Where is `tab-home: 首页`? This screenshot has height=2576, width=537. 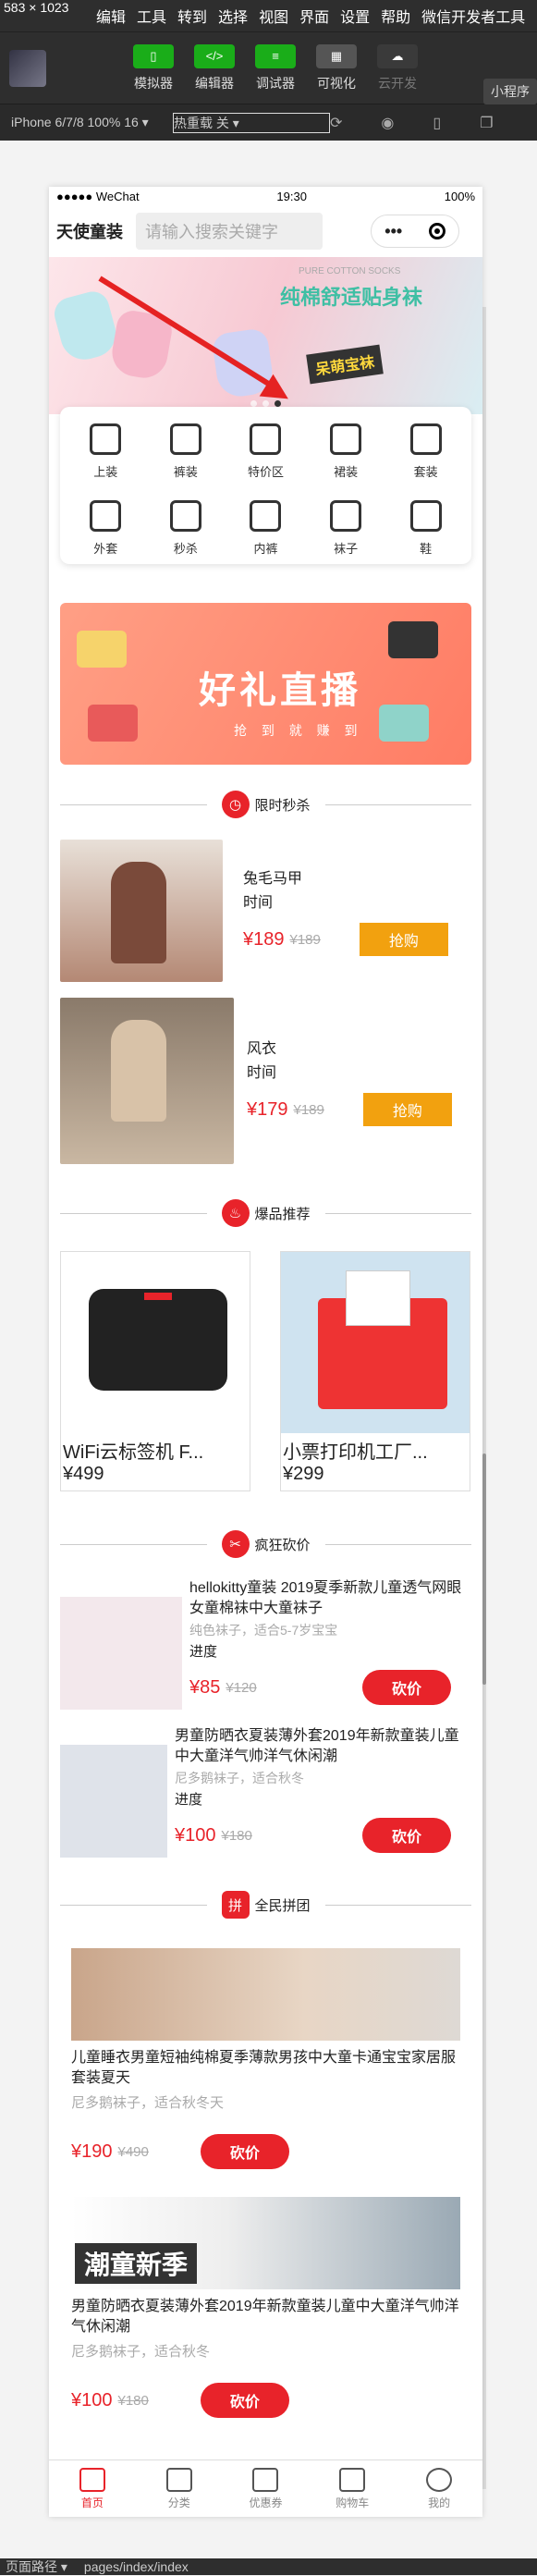 tab-home: 首页 is located at coordinates (92, 2488).